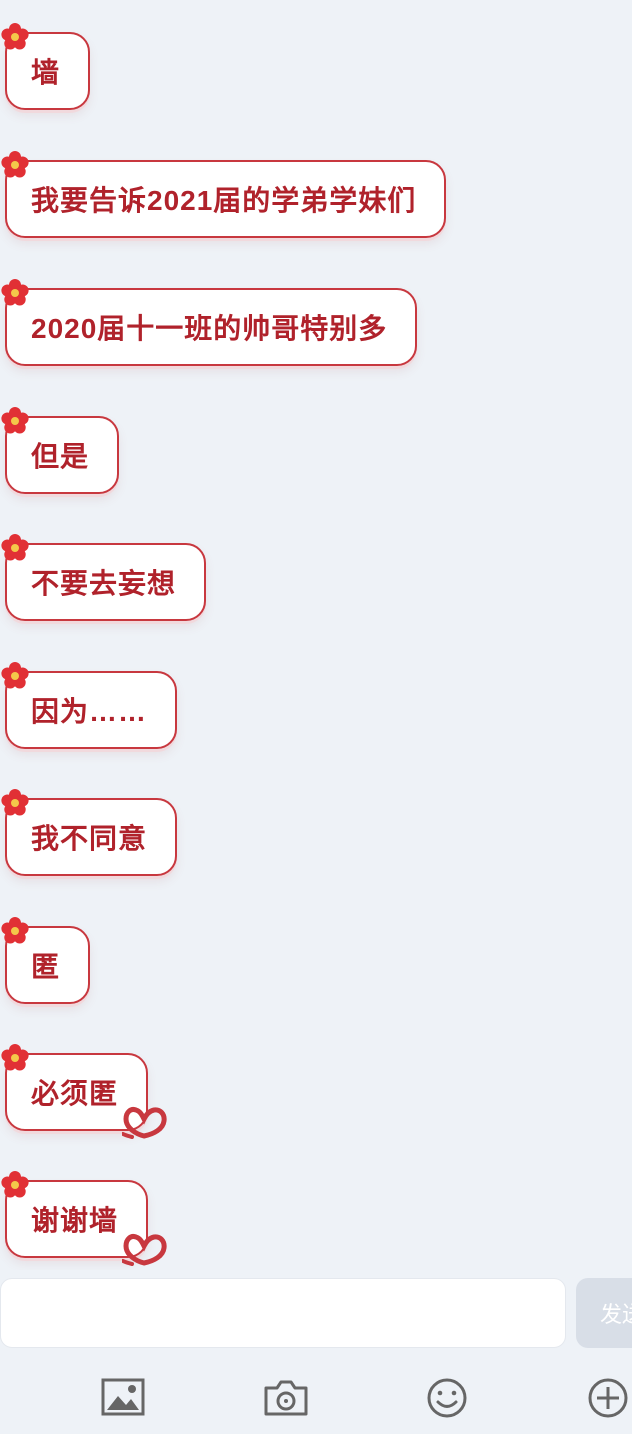 The width and height of the screenshot is (632, 1434). I want to click on image-icon, so click(123, 1397).